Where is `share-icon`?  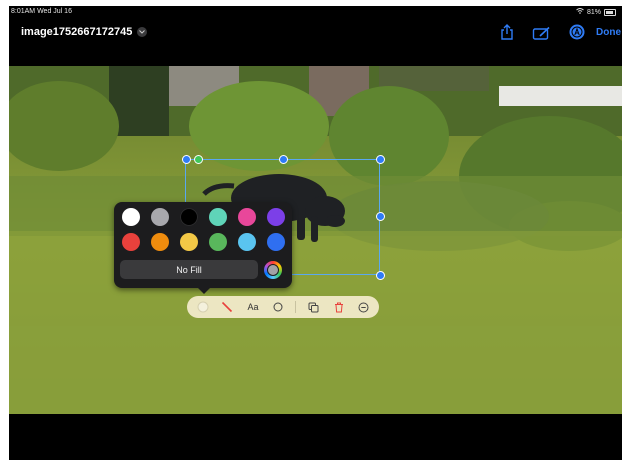 share-icon is located at coordinates (507, 34).